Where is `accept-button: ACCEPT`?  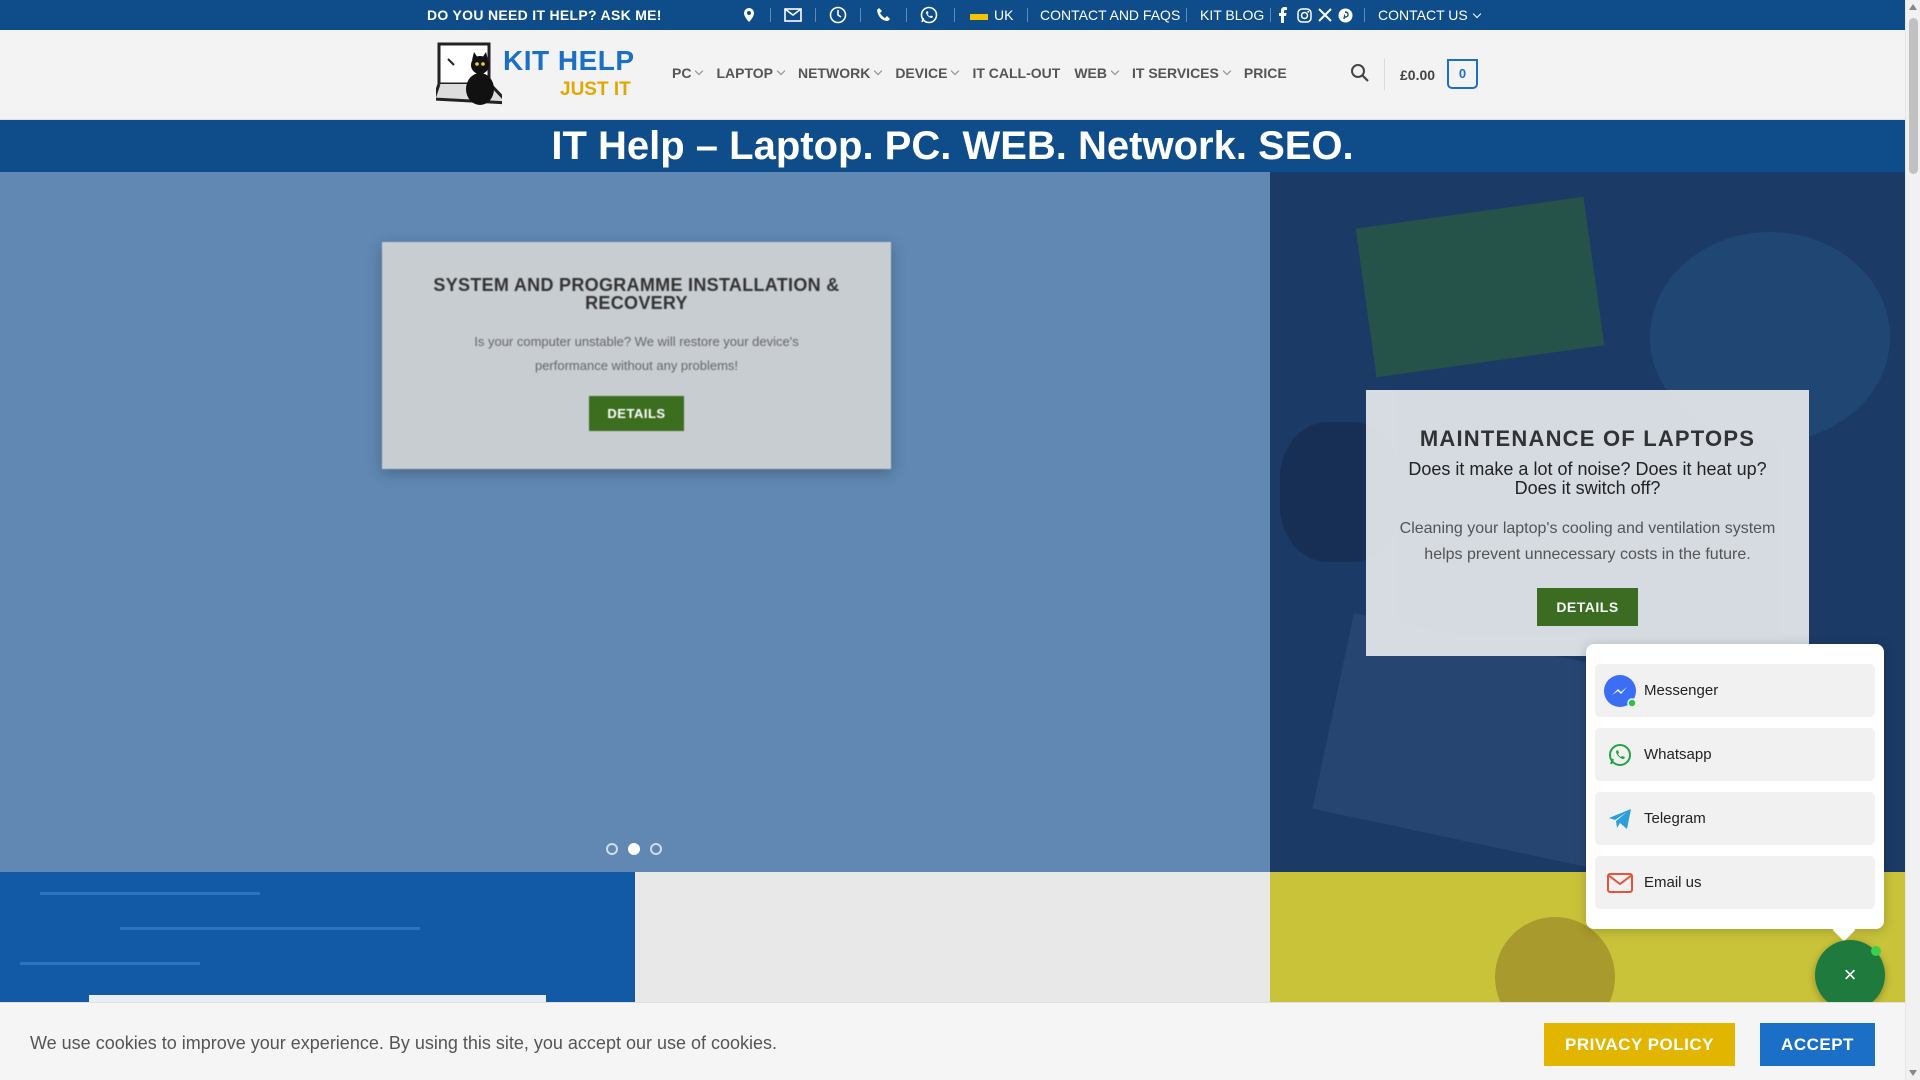 accept-button: ACCEPT is located at coordinates (1817, 1044).